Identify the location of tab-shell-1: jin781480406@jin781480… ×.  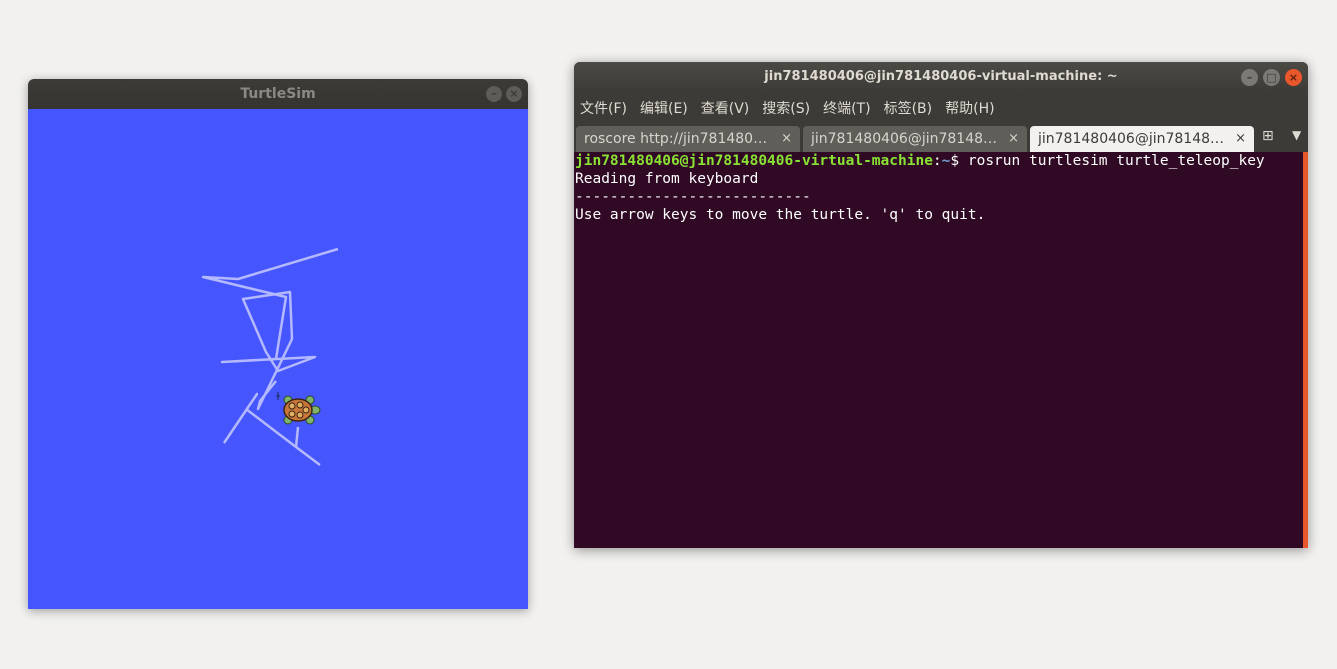
(915, 139).